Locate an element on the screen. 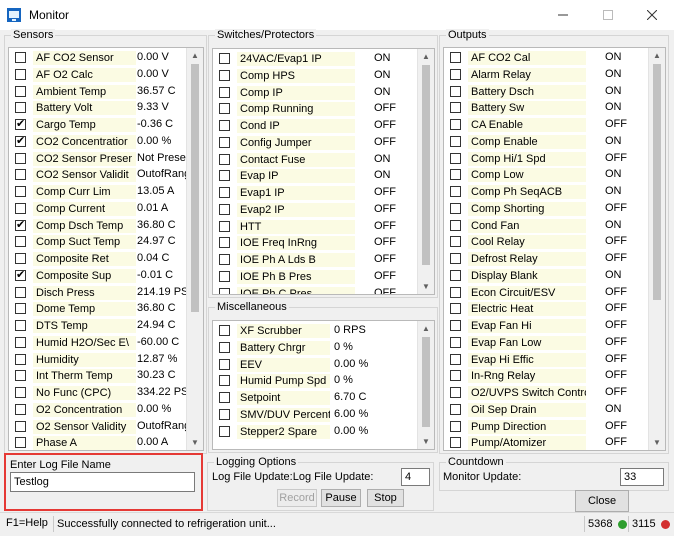  switches-row: Config Jumper OFF is located at coordinates (323, 142).